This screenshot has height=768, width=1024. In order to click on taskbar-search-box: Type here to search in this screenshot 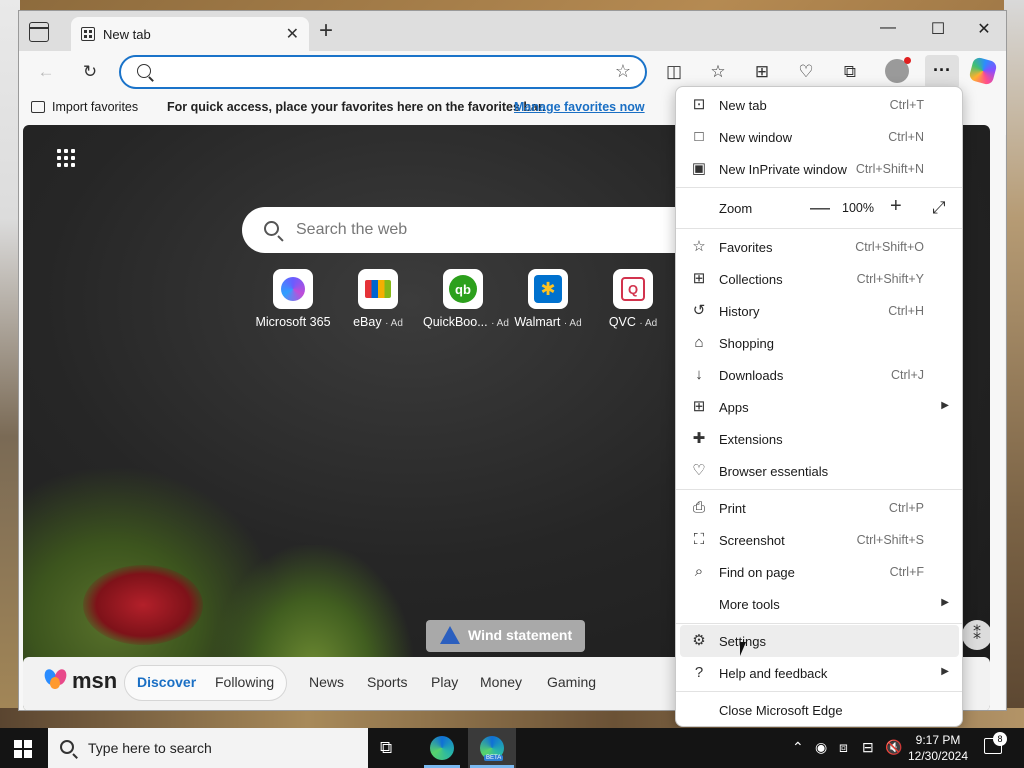, I will do `click(208, 748)`.